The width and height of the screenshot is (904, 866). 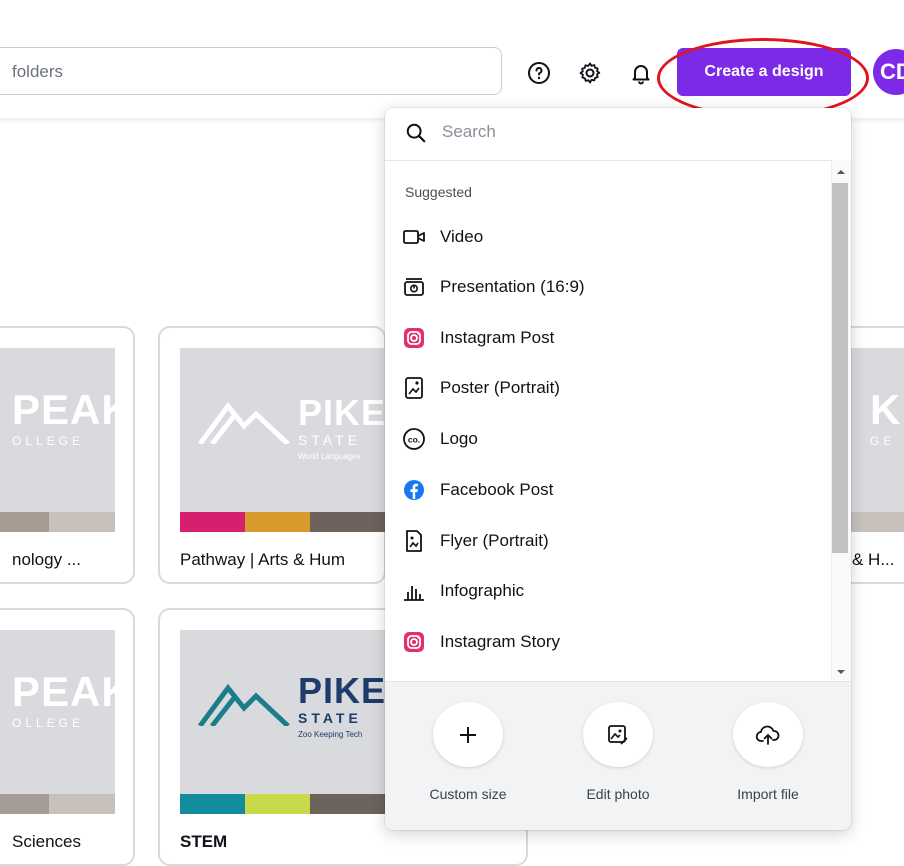 I want to click on annotation-highlight-ellipse, so click(x=763, y=78).